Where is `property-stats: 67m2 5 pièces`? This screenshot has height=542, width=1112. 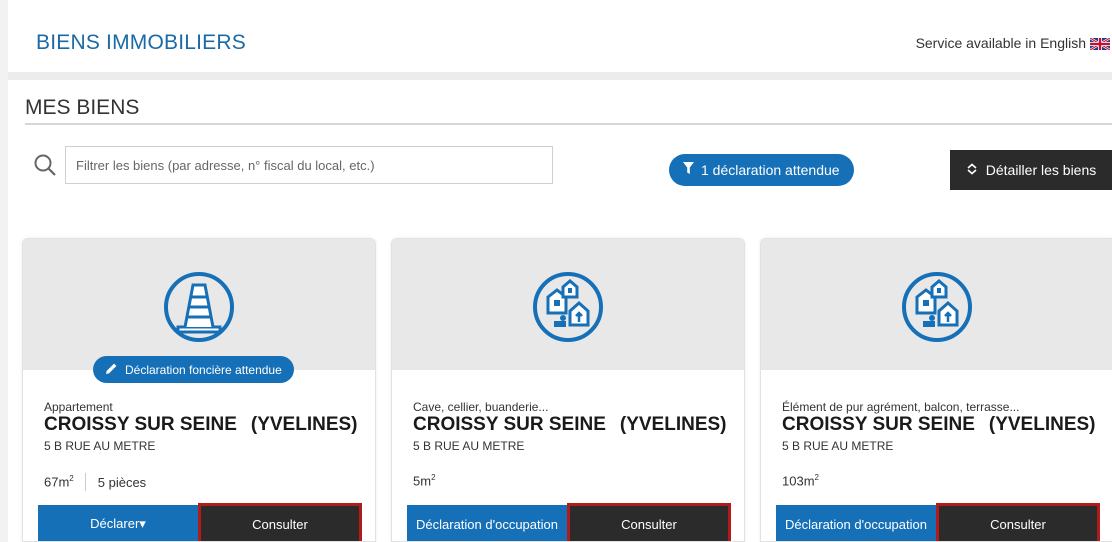
property-stats: 67m2 5 pièces is located at coordinates (95, 482).